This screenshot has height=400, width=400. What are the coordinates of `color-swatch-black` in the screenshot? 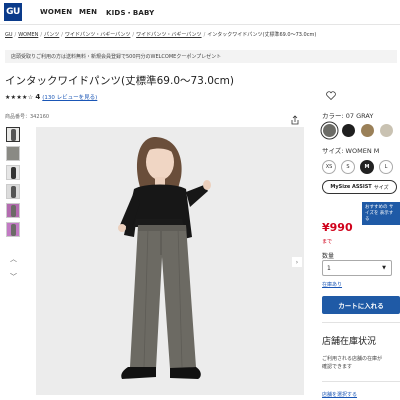 It's located at (348, 130).